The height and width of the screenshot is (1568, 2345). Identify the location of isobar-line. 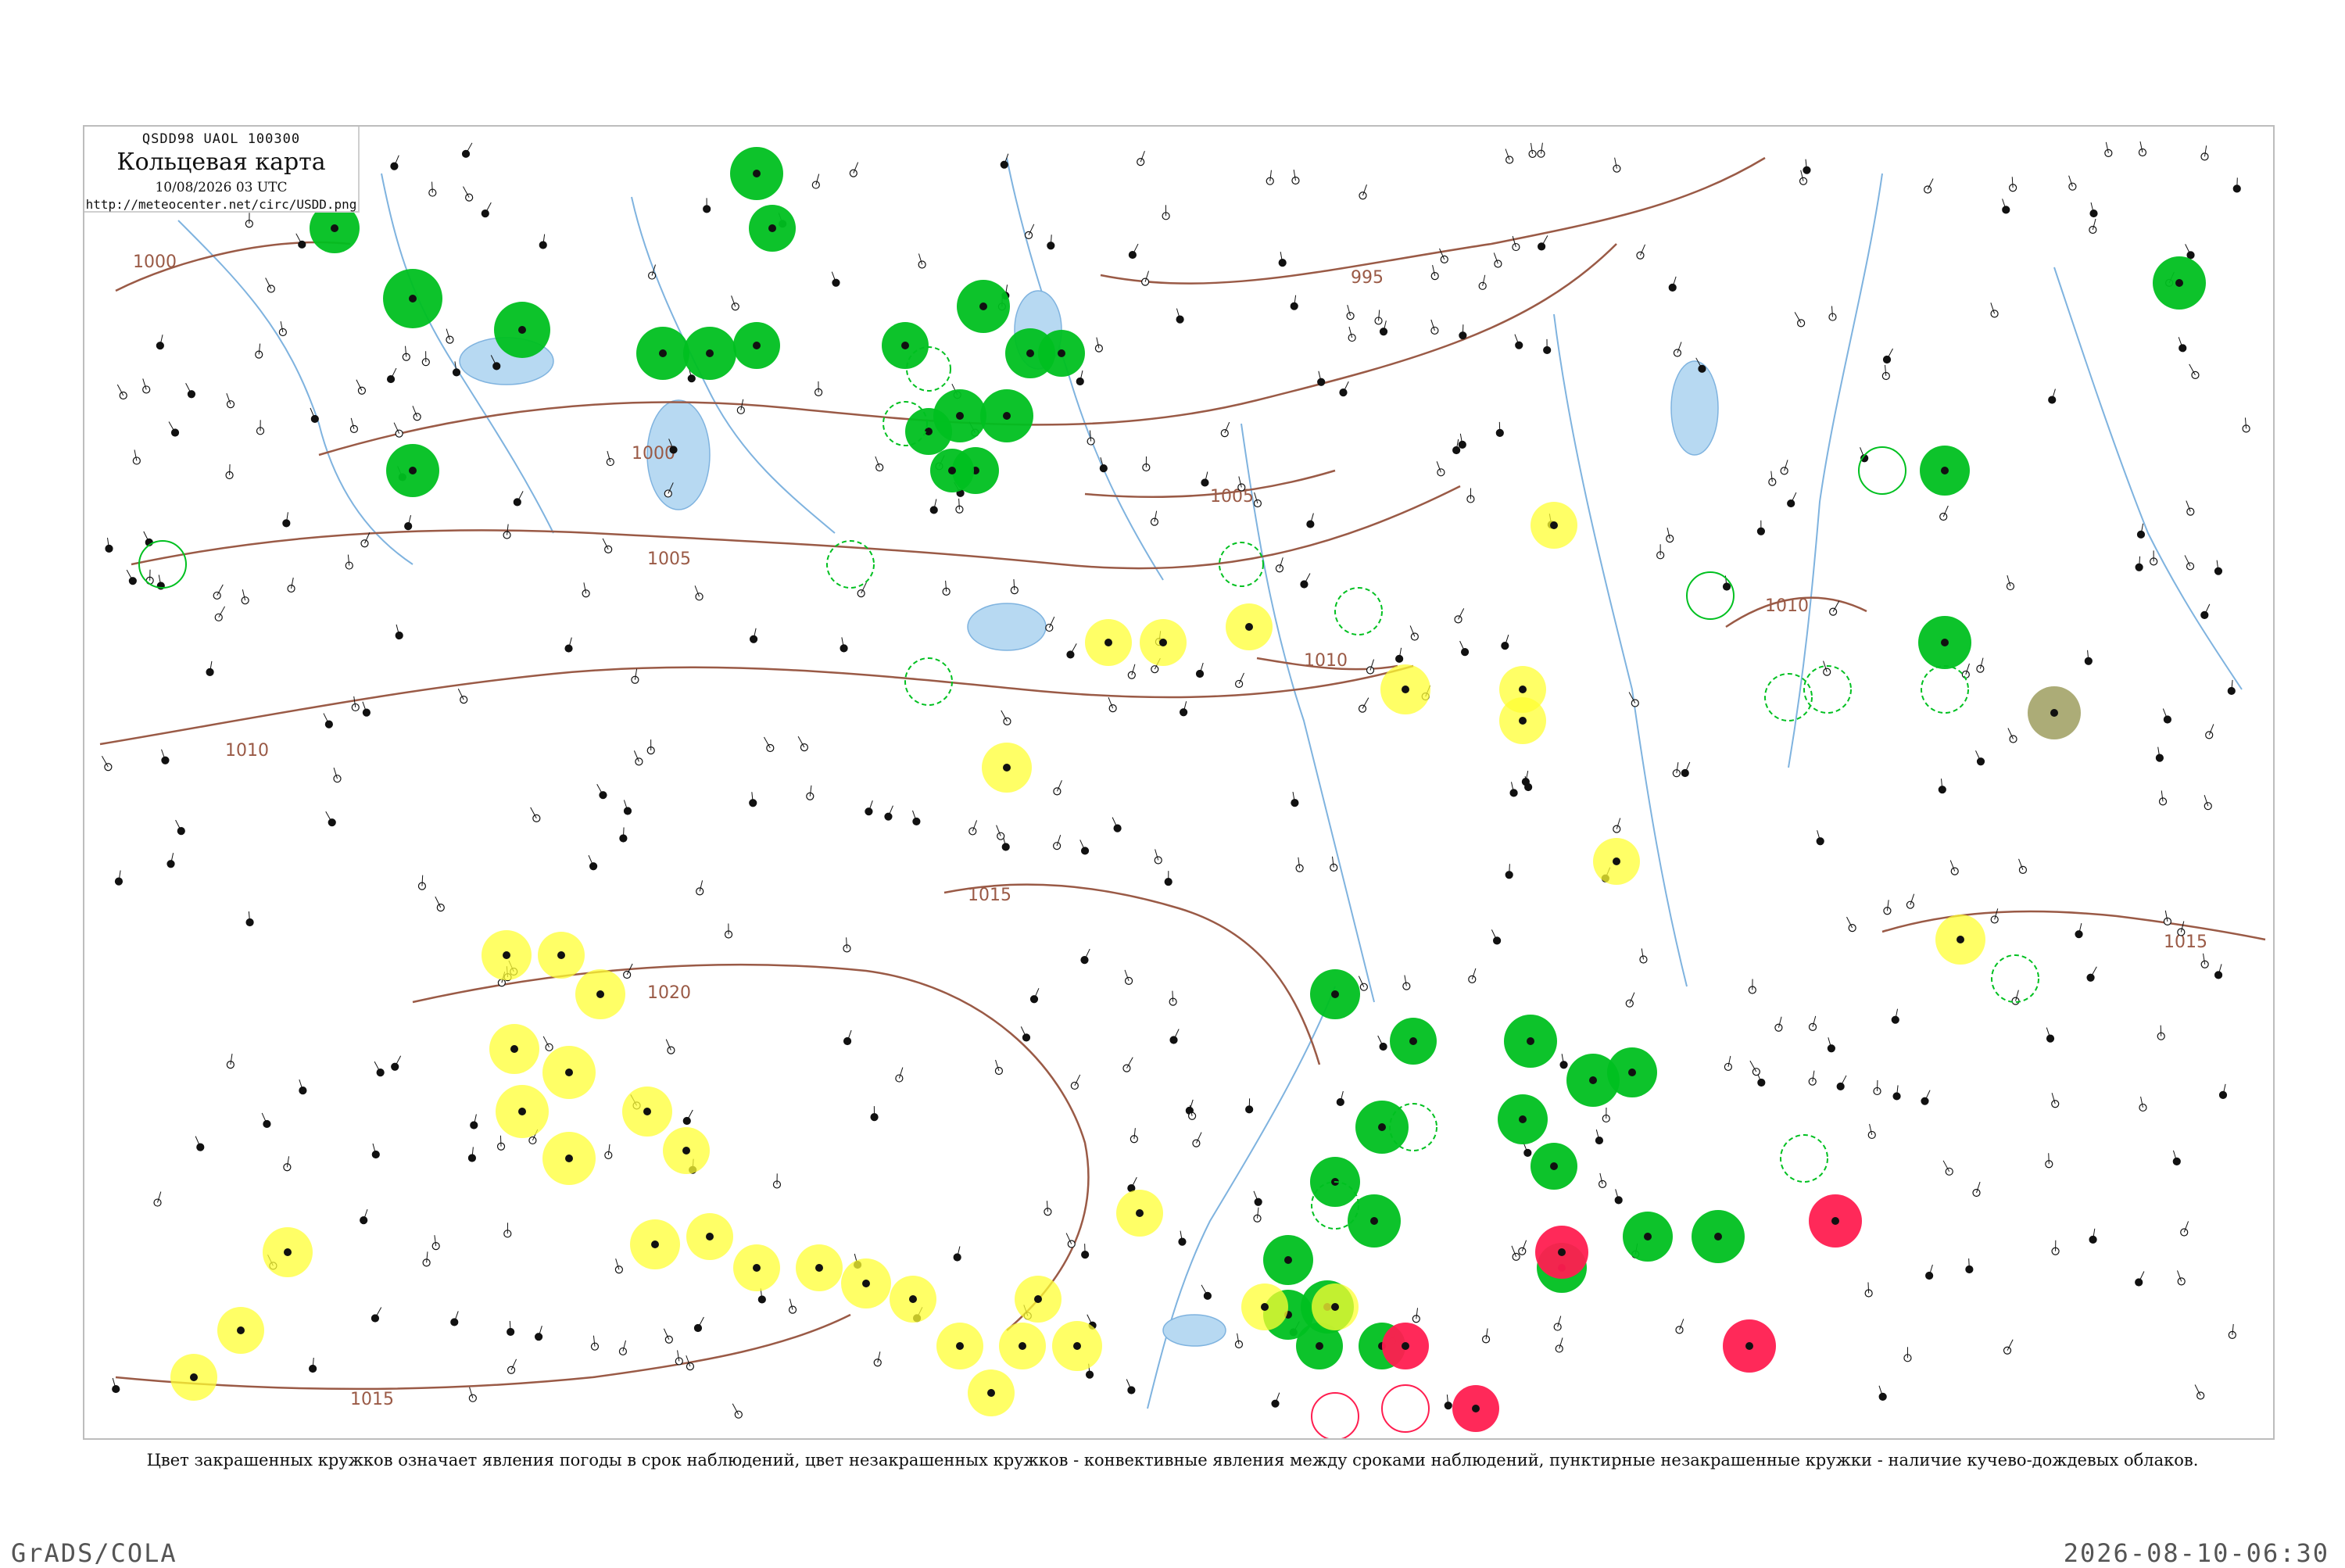
(1131, 975).